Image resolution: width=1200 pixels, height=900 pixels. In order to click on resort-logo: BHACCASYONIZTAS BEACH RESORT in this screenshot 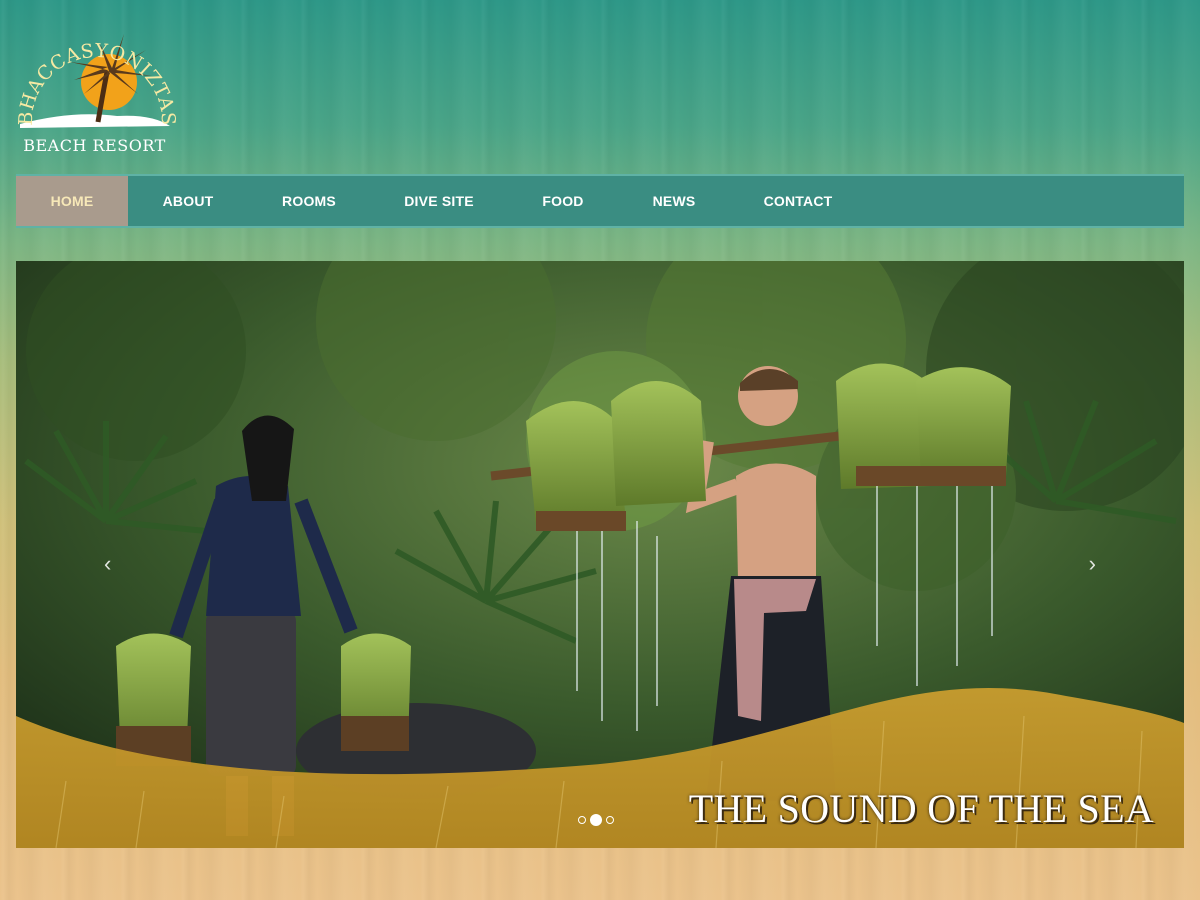, I will do `click(94, 85)`.